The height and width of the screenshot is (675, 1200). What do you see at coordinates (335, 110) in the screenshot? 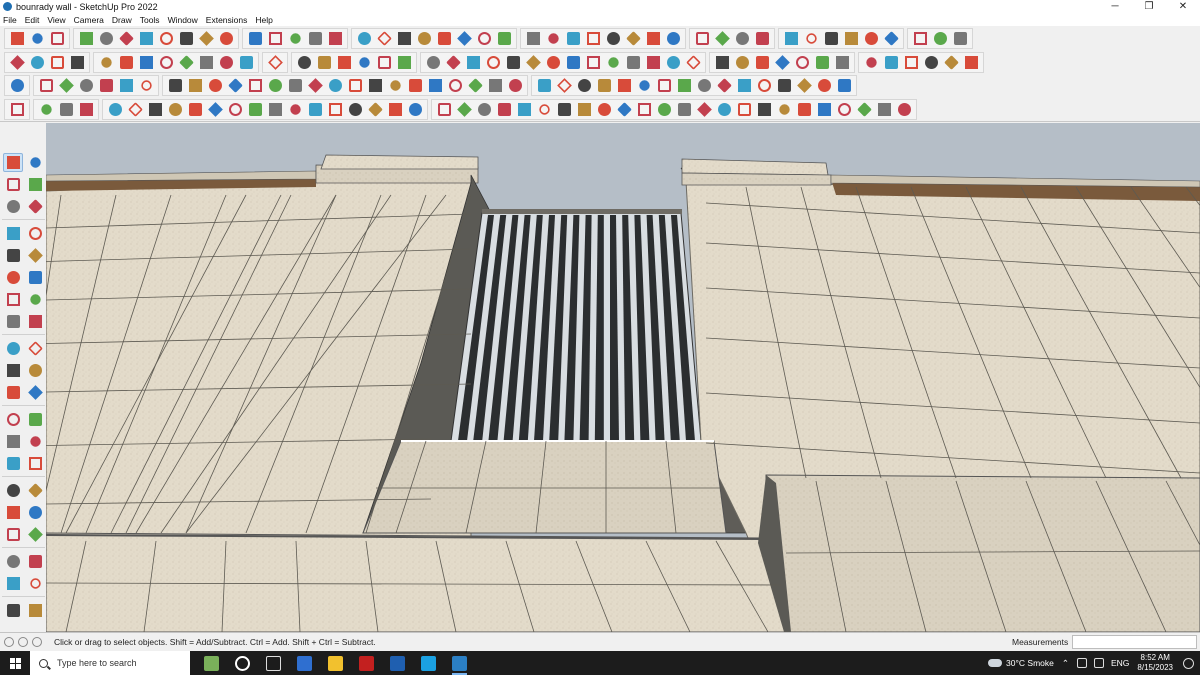
I see `tool-row4-3-12-button` at bounding box center [335, 110].